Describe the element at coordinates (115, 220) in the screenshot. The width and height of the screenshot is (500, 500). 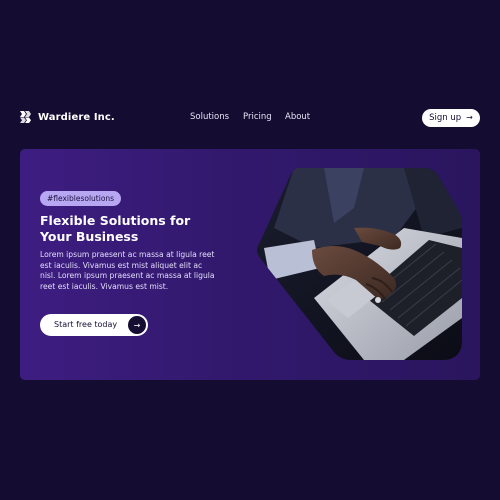
I see `hero-title-line-1: Flexible Solutions for` at that location.